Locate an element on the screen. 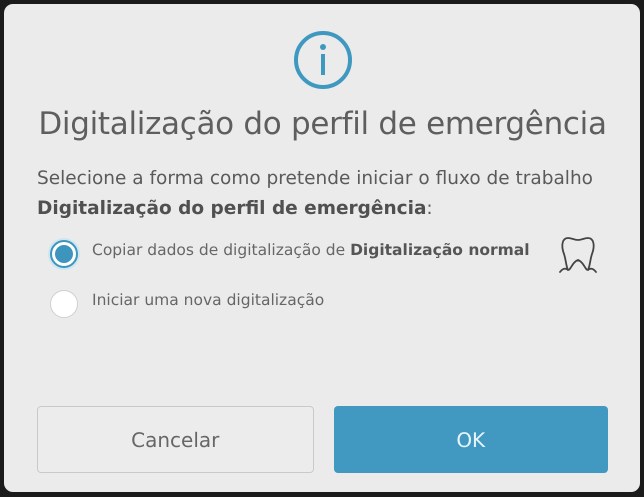  info-icon is located at coordinates (322, 60).